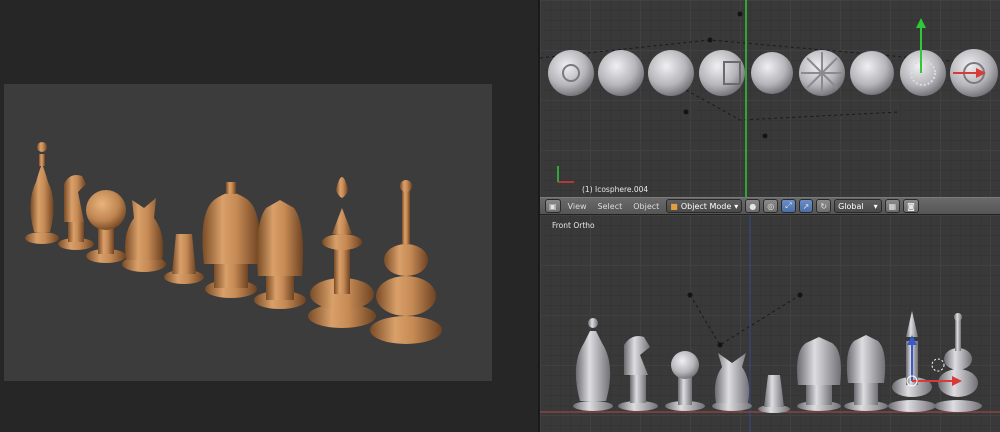 This screenshot has width=1000, height=432. Describe the element at coordinates (280, 254) in the screenshot. I see `render-piece-queen` at that location.